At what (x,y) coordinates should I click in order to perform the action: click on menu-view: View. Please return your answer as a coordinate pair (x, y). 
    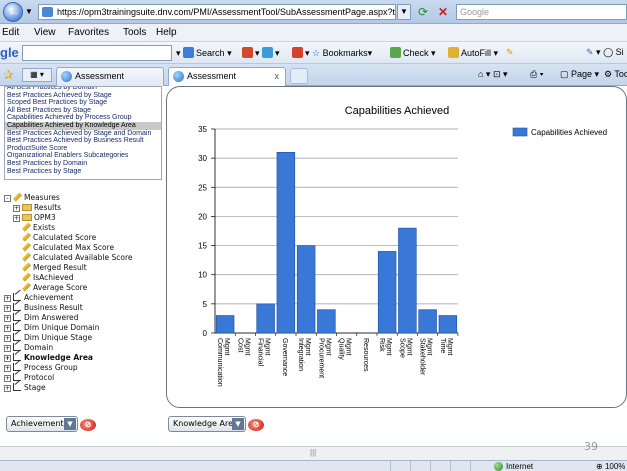
    Looking at the image, I should click on (45, 32).